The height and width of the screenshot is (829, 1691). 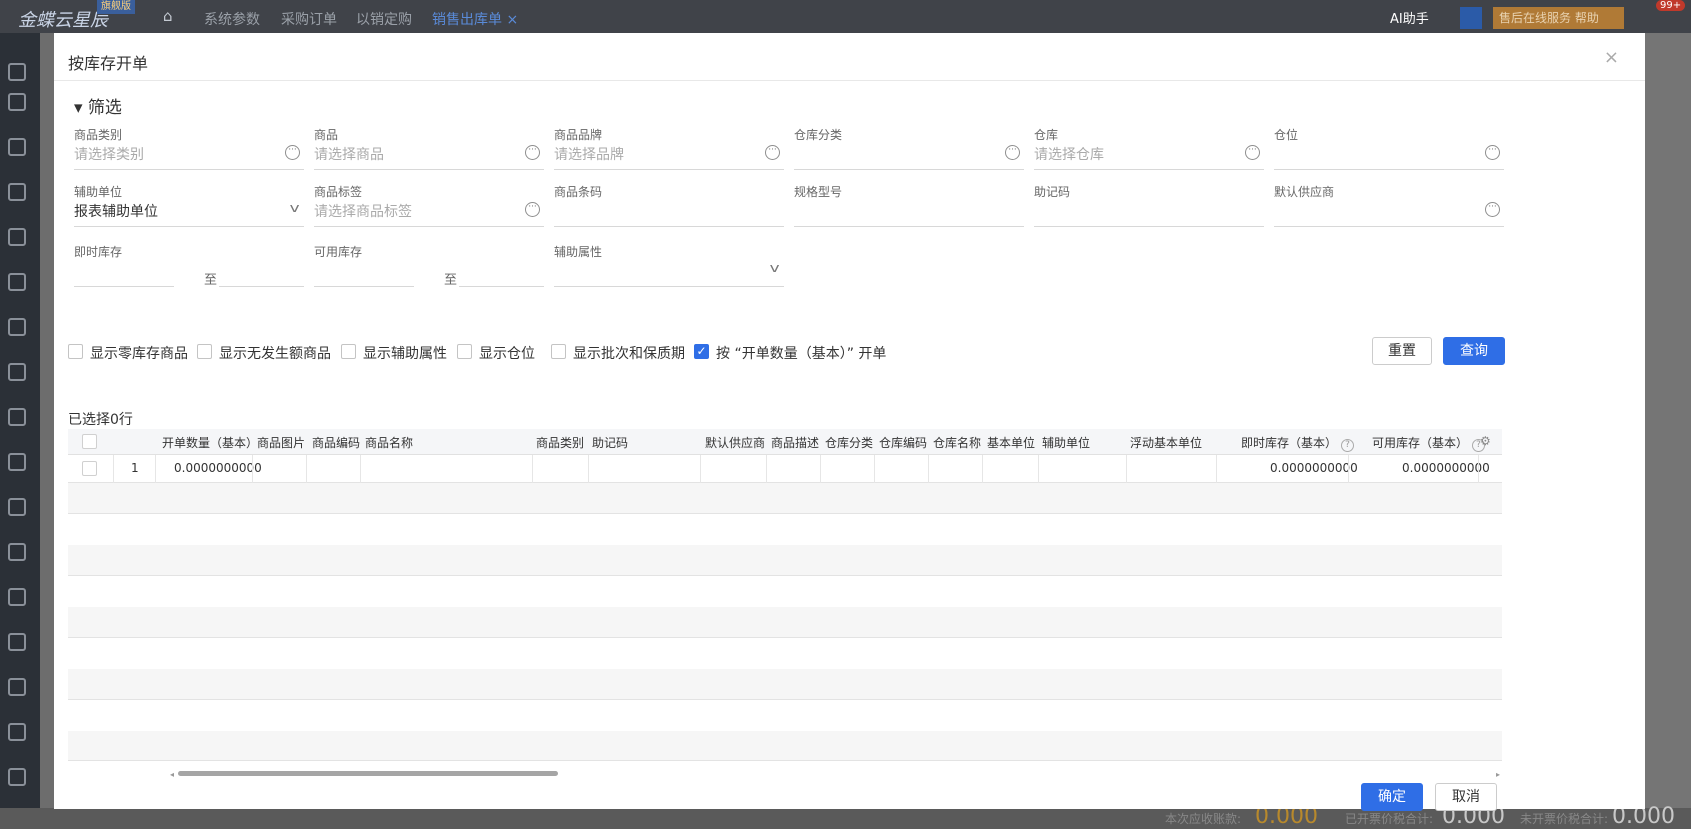 I want to click on confirm-button: 确定, so click(x=1392, y=797).